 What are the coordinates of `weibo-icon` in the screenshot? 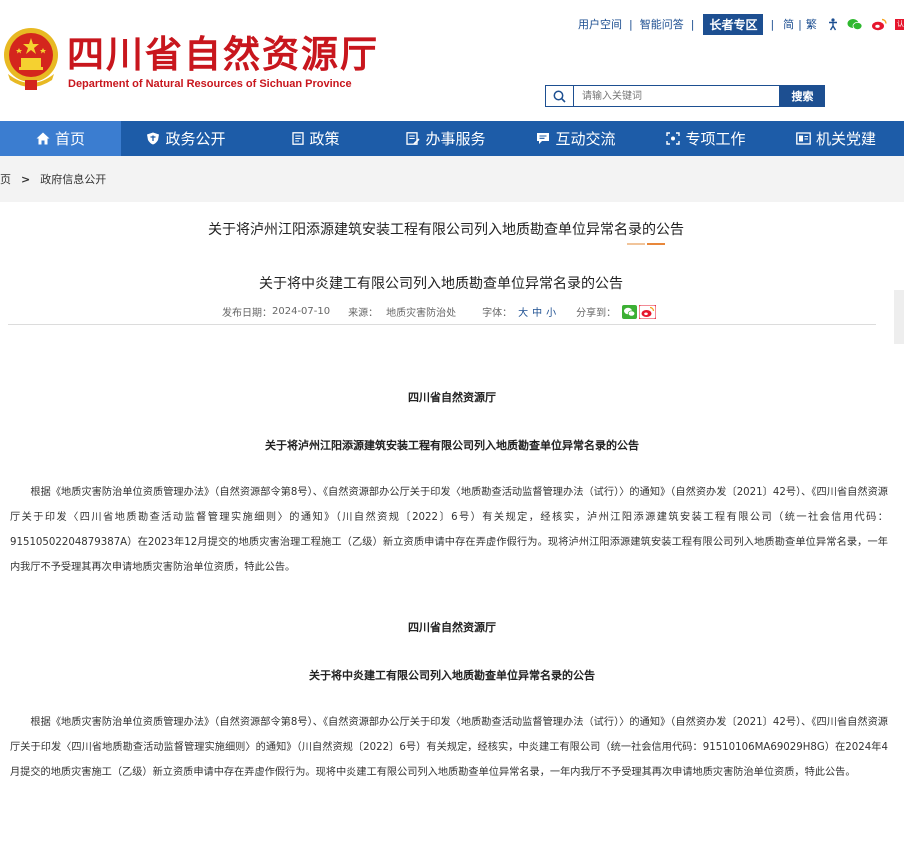 It's located at (879, 24).